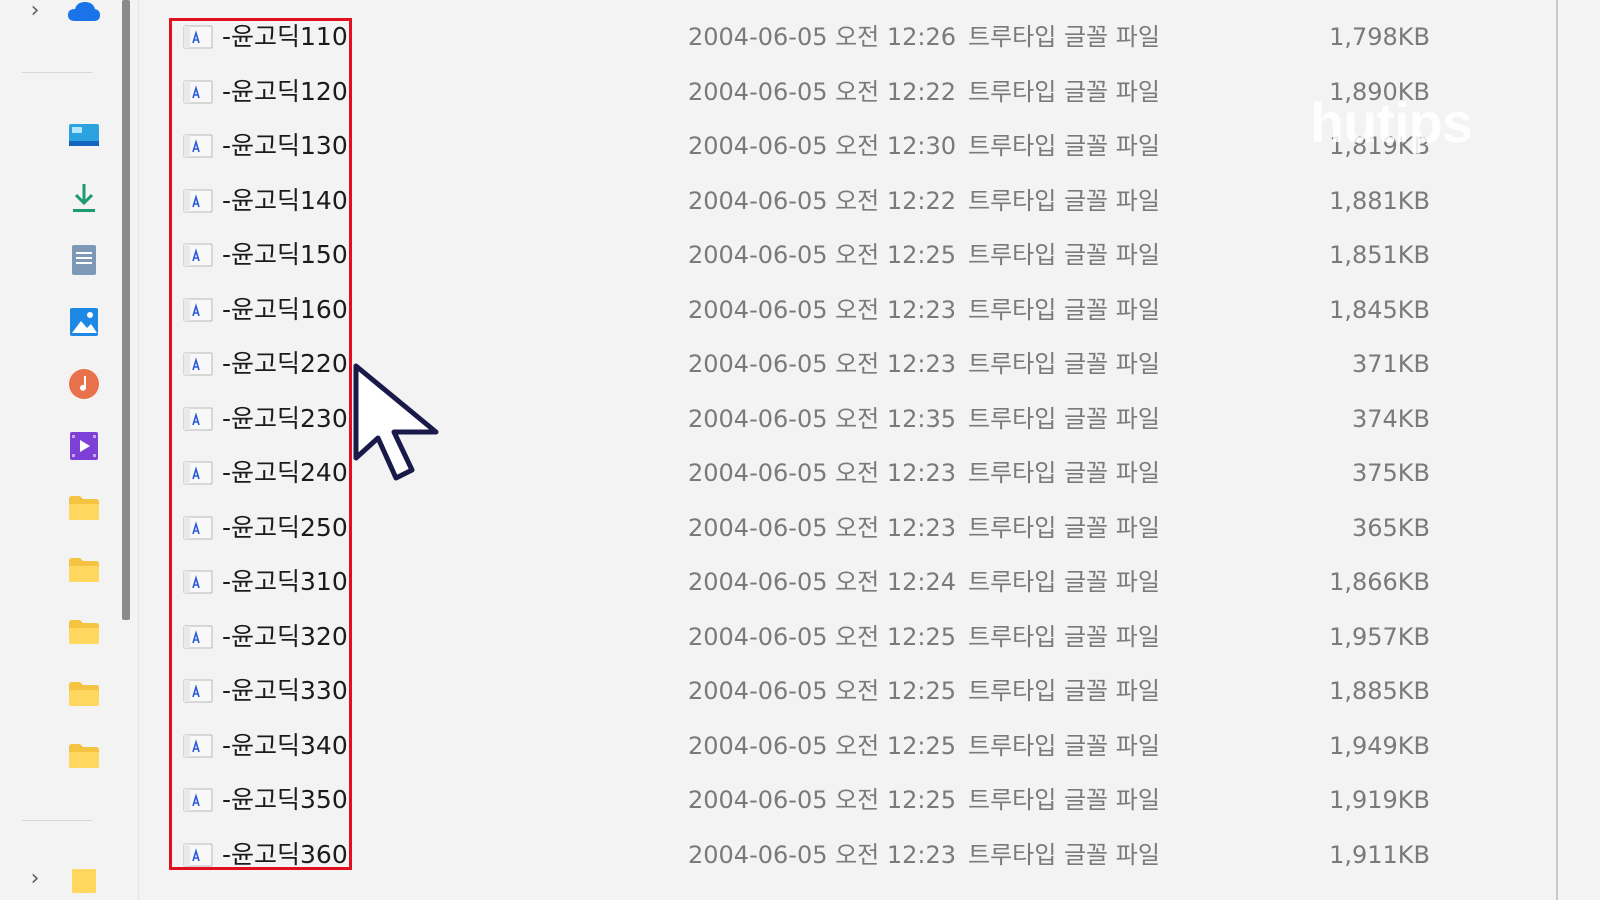 This screenshot has width=1600, height=900. Describe the element at coordinates (84, 260) in the screenshot. I see `documents-icon` at that location.